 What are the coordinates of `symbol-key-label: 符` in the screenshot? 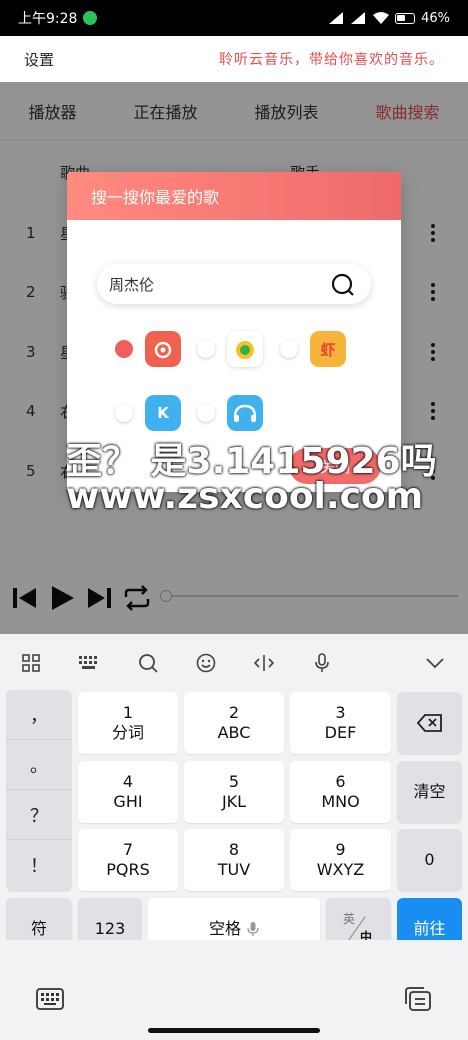 It's located at (38, 928).